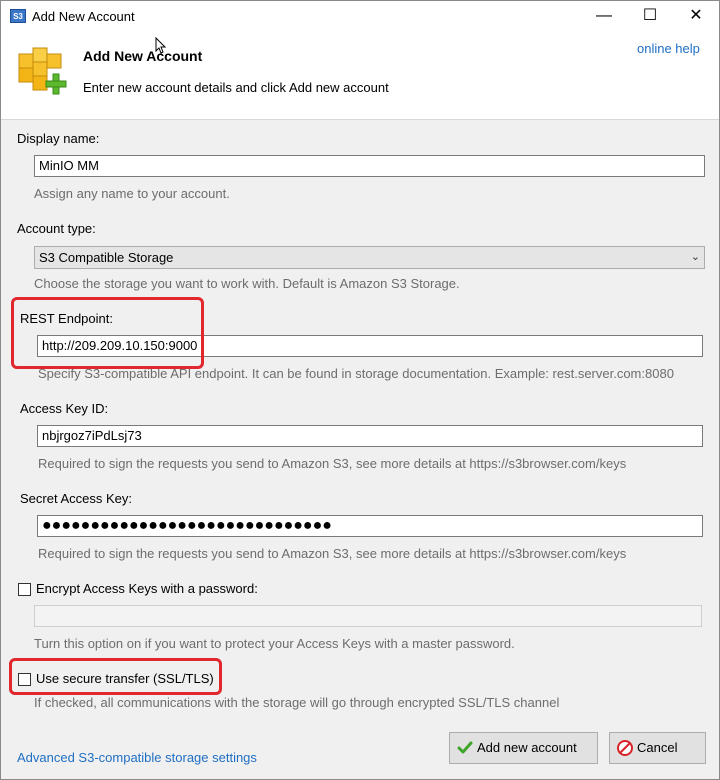 The image size is (720, 780). What do you see at coordinates (147, 588) in the screenshot?
I see `encrypt-keys-label: Encrypt Access Keys with a password:` at bounding box center [147, 588].